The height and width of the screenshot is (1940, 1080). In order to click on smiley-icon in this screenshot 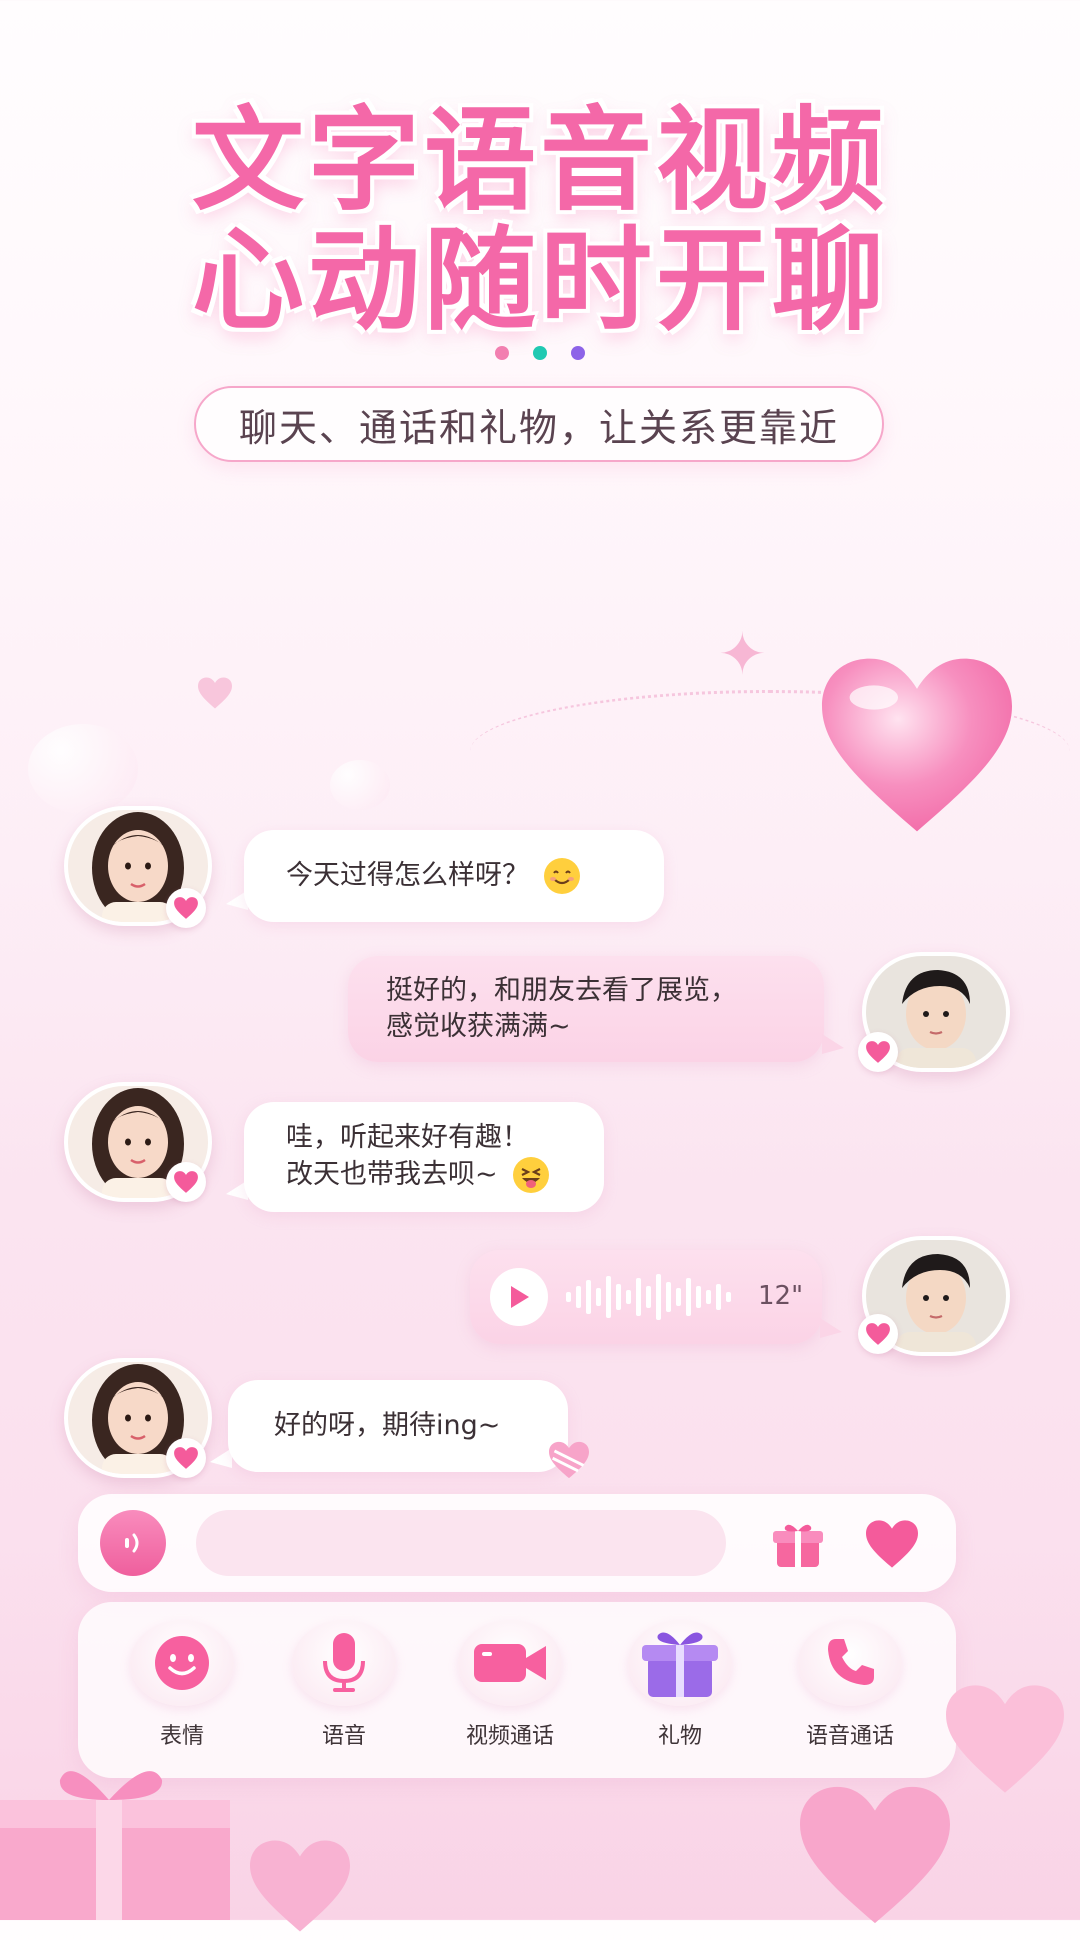, I will do `click(182, 1663)`.